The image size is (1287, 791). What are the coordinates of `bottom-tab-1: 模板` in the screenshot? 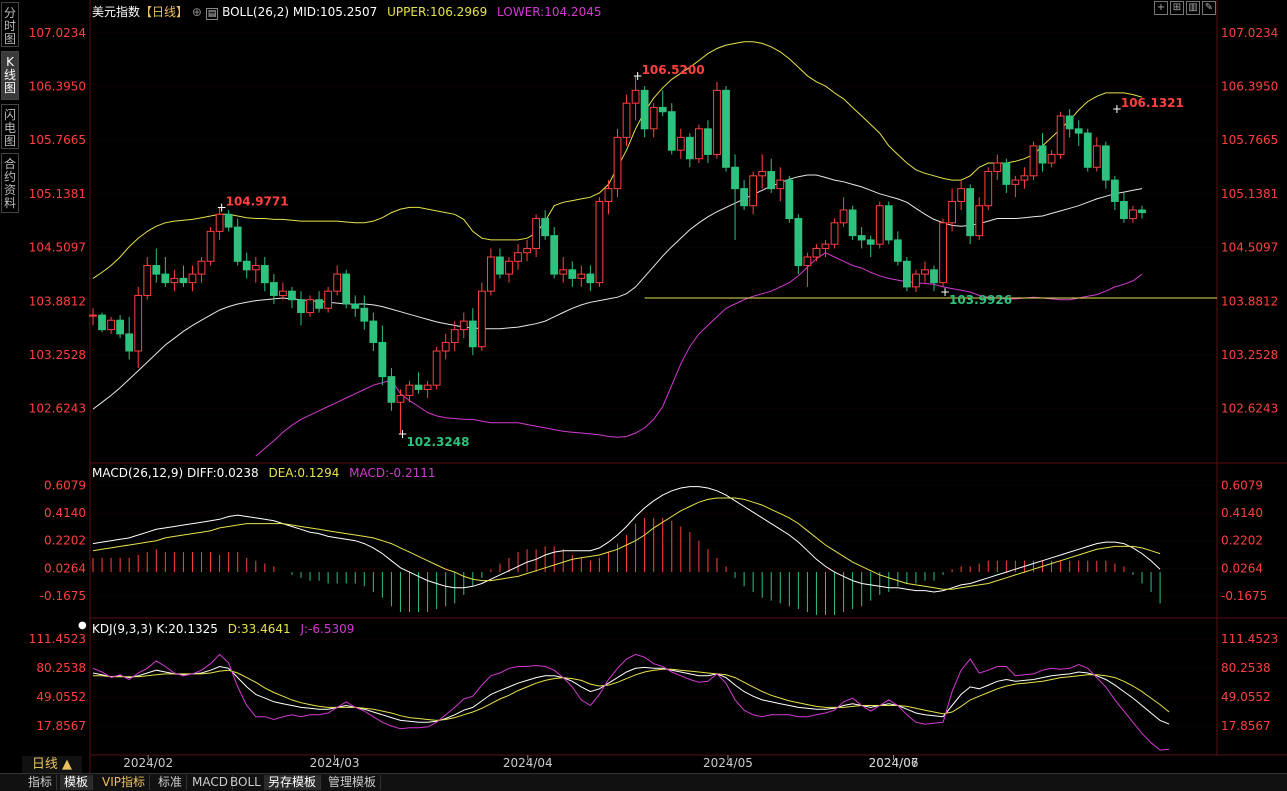 It's located at (77, 782).